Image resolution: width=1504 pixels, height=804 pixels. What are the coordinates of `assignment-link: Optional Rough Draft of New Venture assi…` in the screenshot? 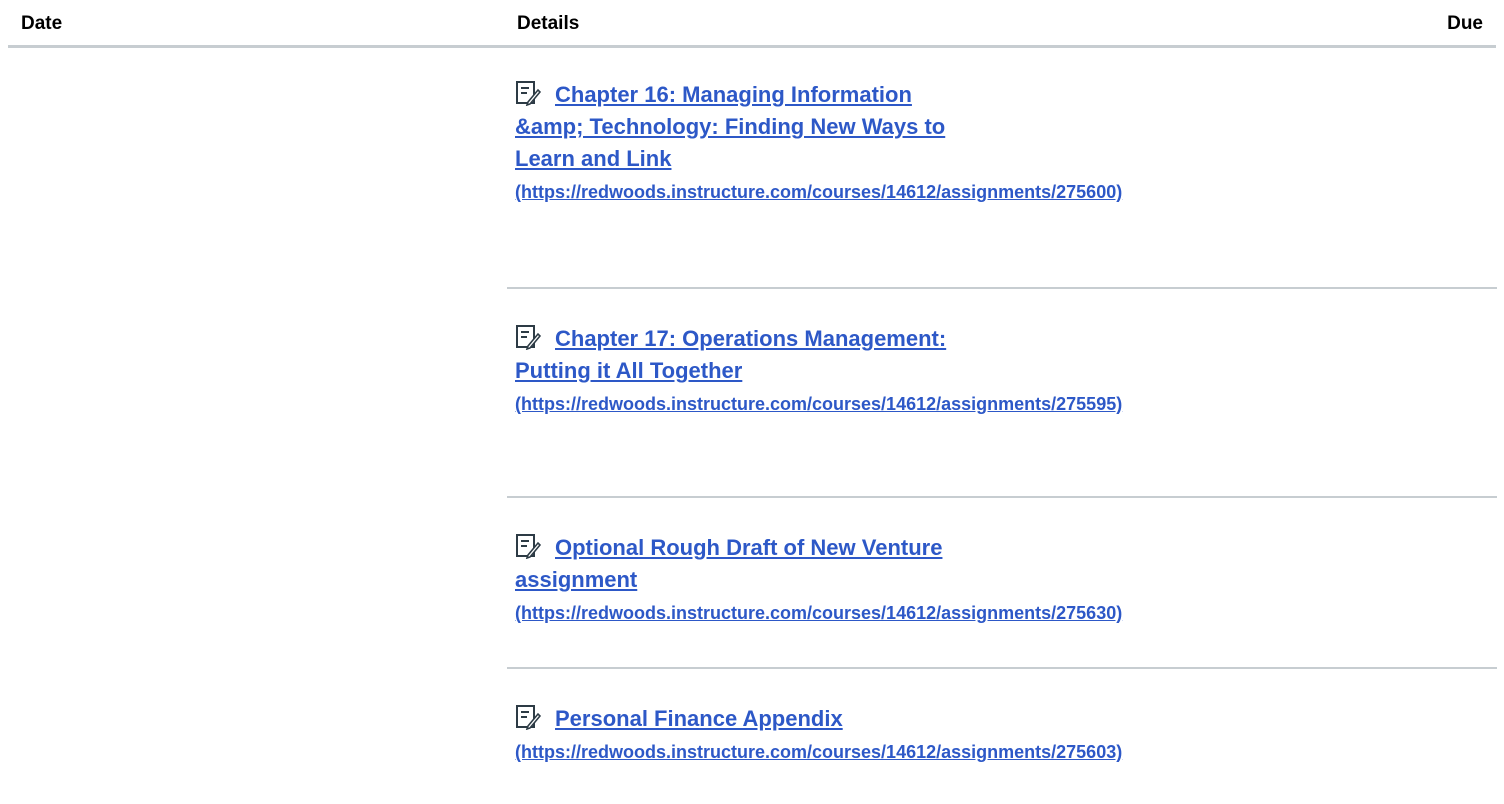 It's located at (819, 581).